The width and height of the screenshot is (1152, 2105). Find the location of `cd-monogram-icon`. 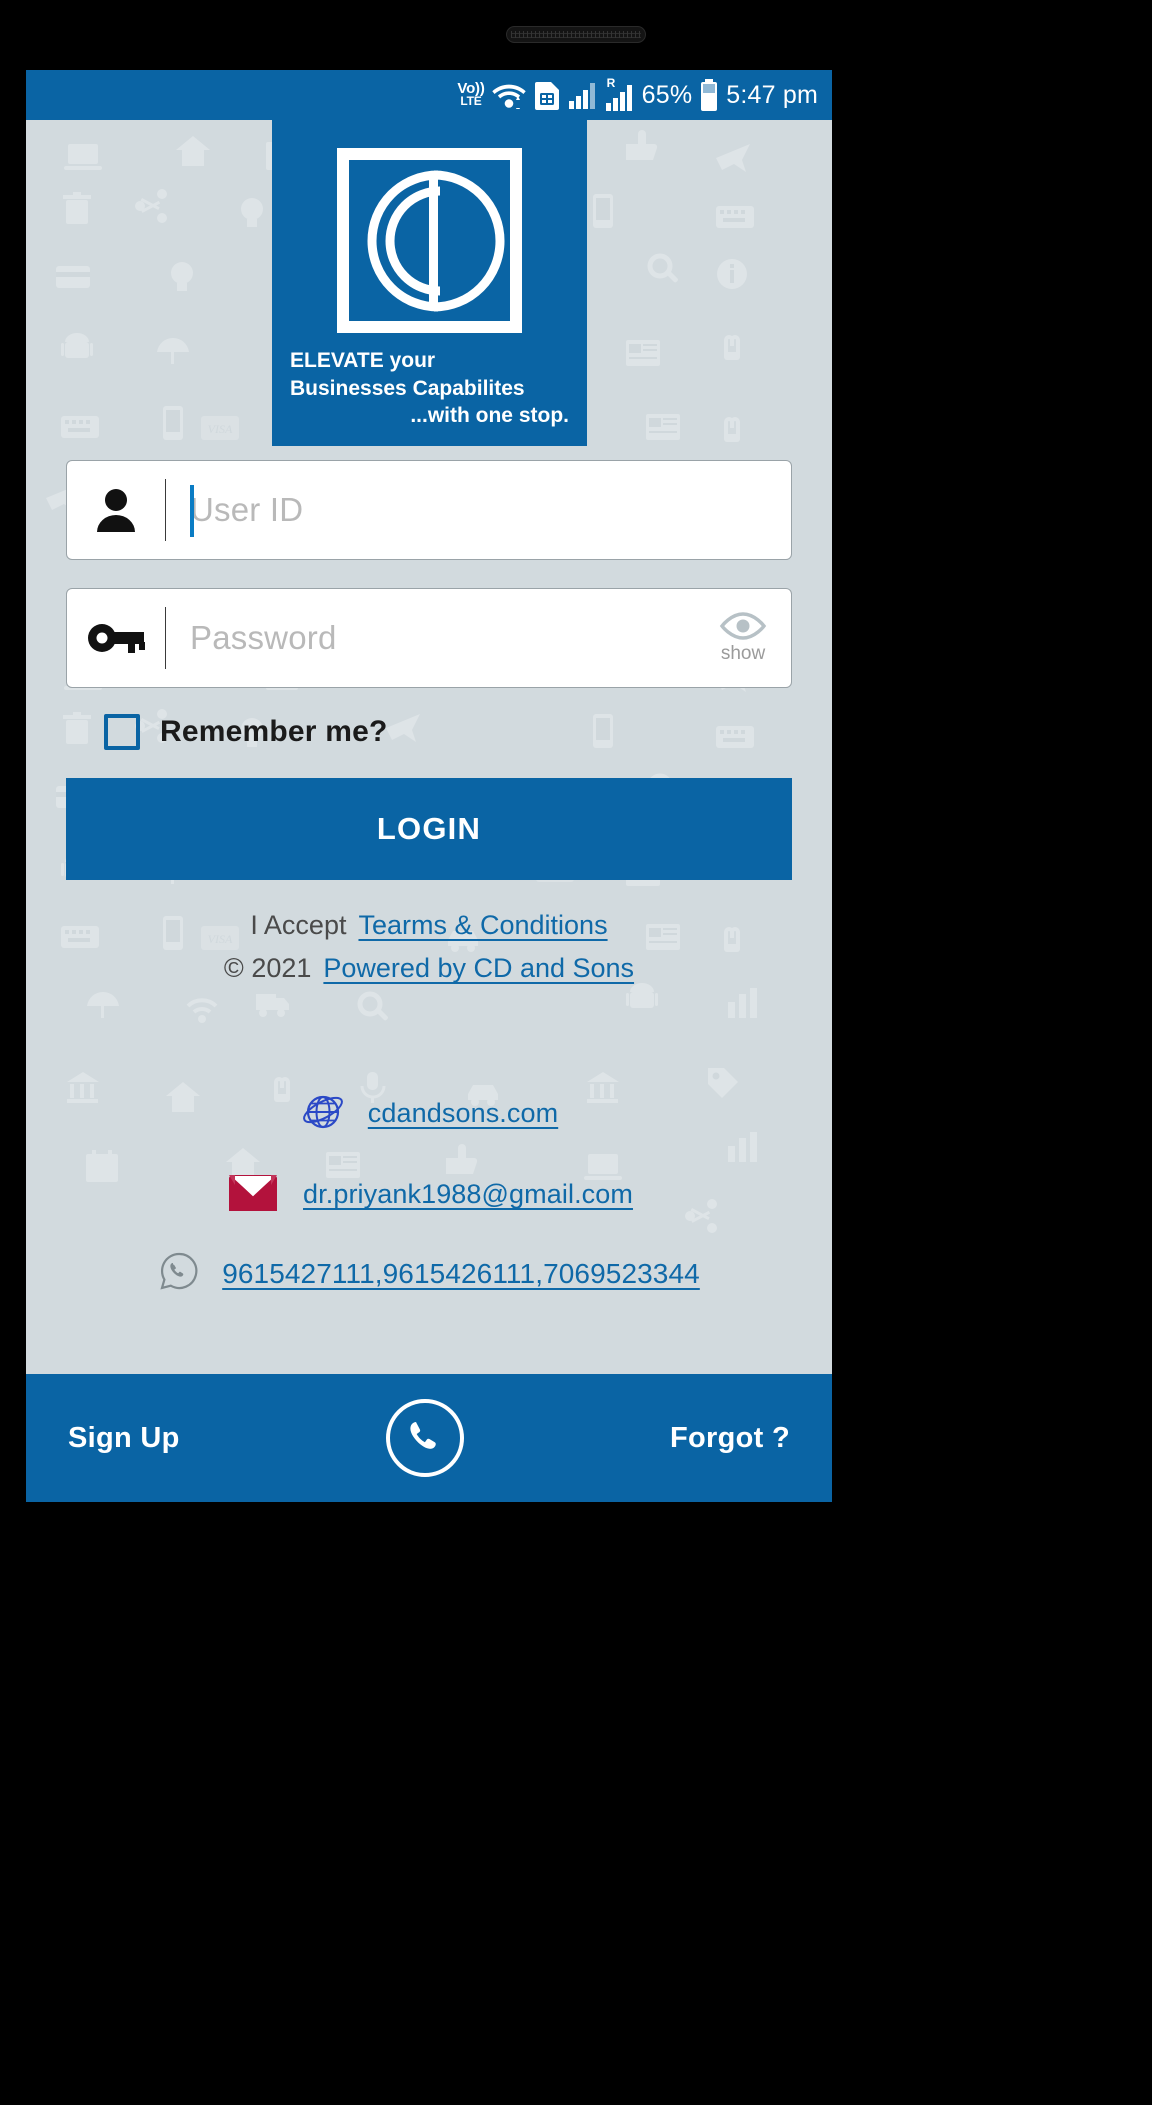

cd-monogram-icon is located at coordinates (435, 240).